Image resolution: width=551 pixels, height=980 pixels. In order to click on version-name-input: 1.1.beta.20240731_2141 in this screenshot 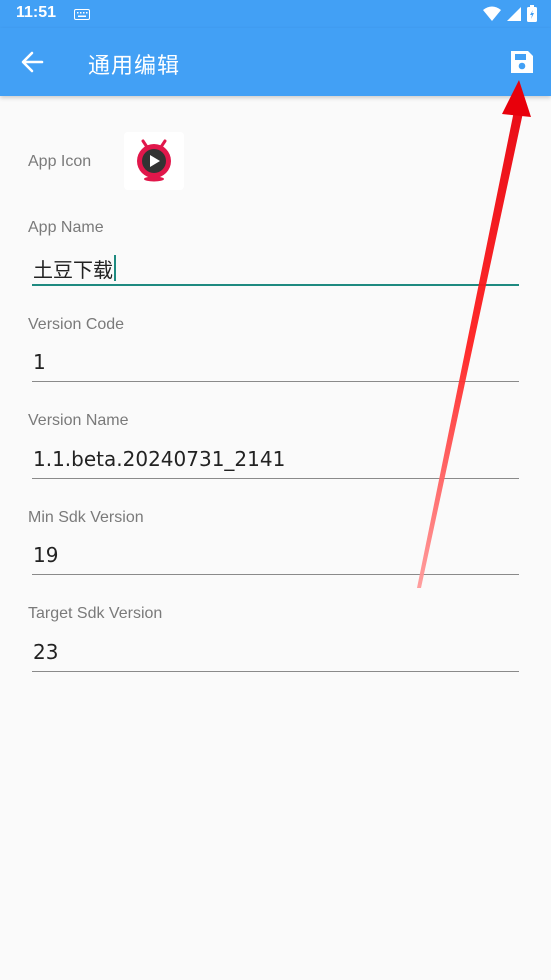, I will do `click(275, 461)`.